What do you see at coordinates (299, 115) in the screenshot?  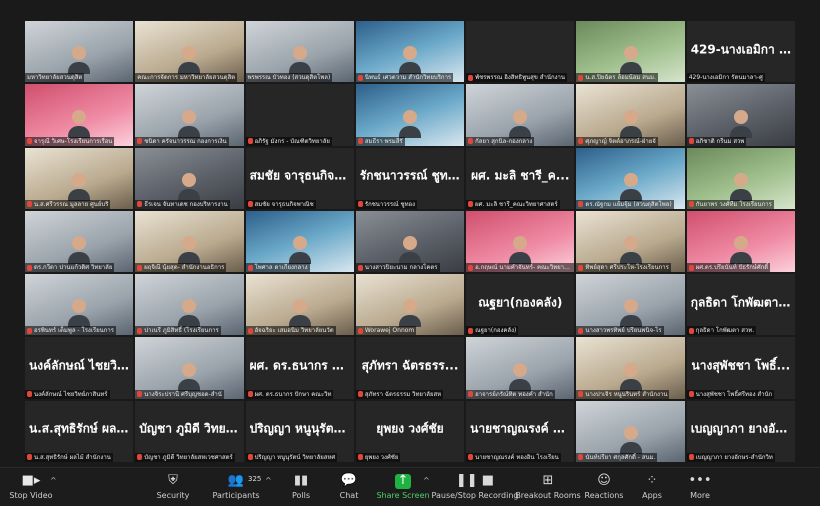 I see `participant-tile: อภิรัฐ มังกร - บัณฑิตวิทยาลัย` at bounding box center [299, 115].